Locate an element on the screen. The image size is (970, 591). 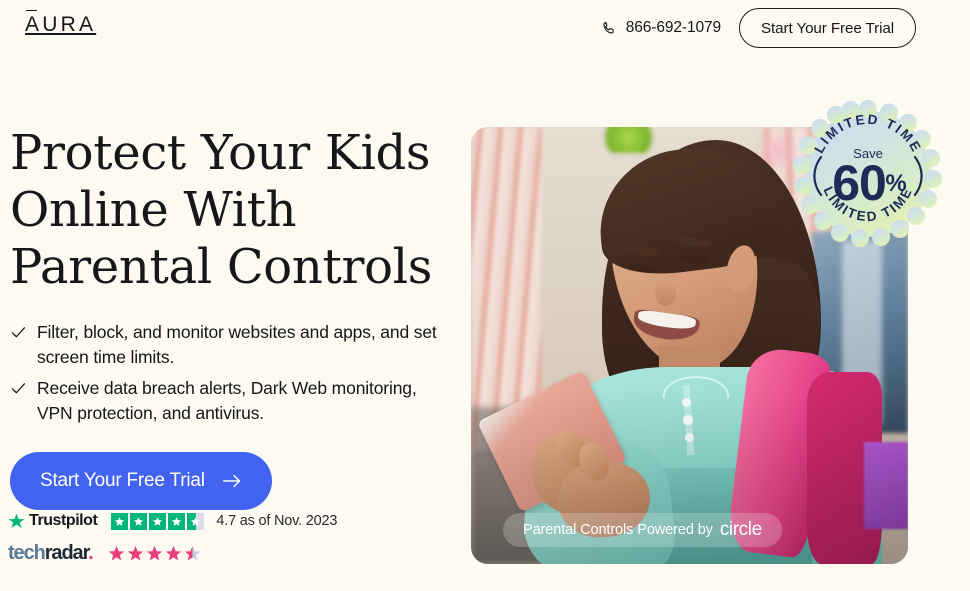
badge-graphic: LIMITED TIME LIMITED TIME Save 60 % is located at coordinates (867, 173).